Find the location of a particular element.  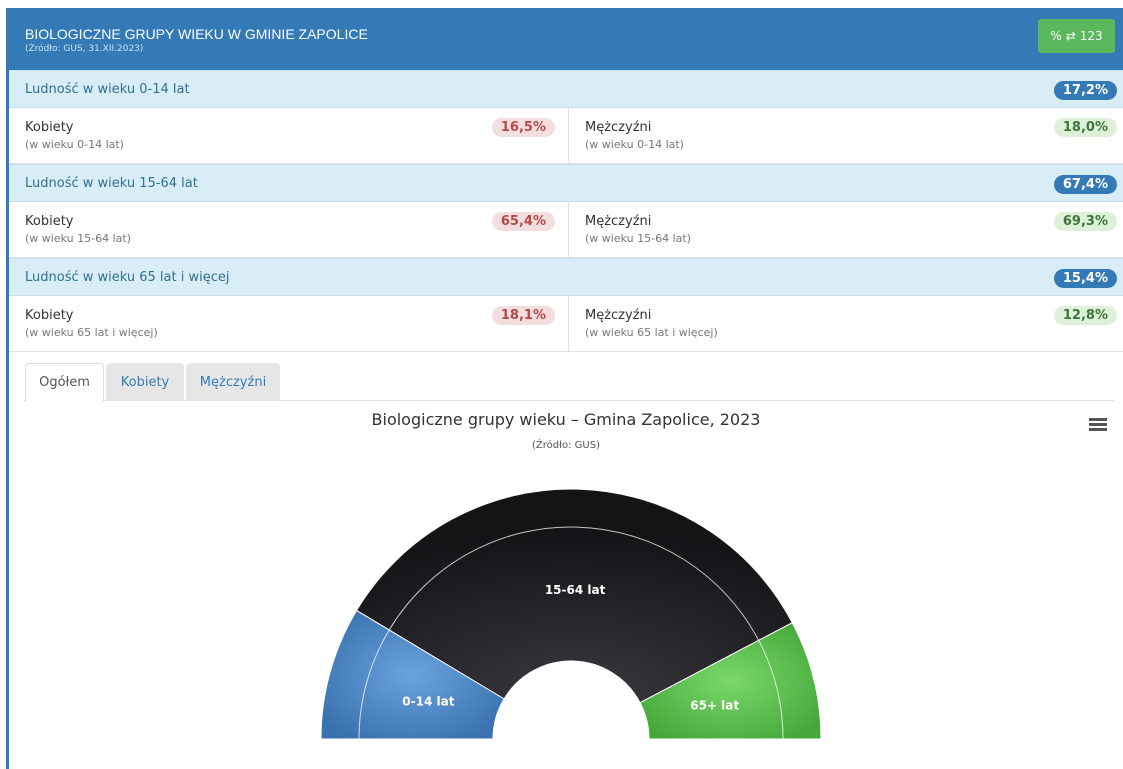

slice-label-0: 0-14 lat is located at coordinates (428, 701).